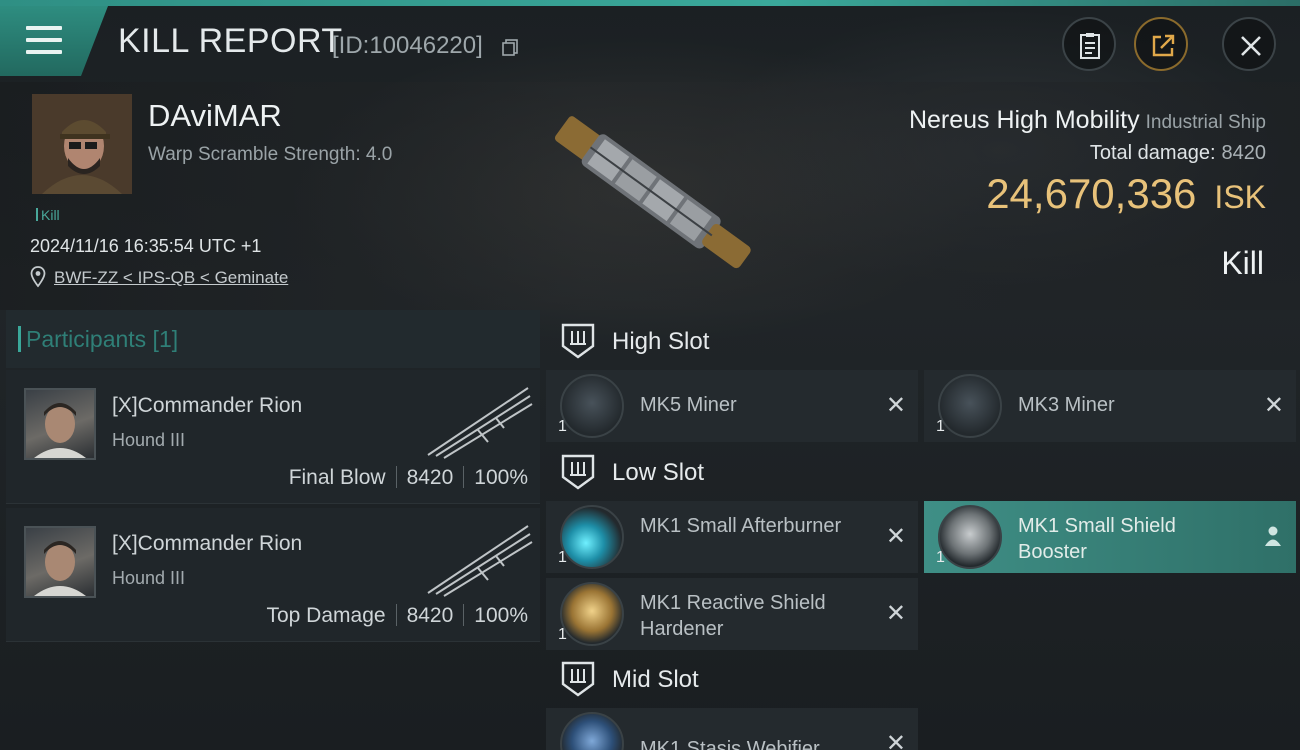  I want to click on close-icon, so click(1251, 46).